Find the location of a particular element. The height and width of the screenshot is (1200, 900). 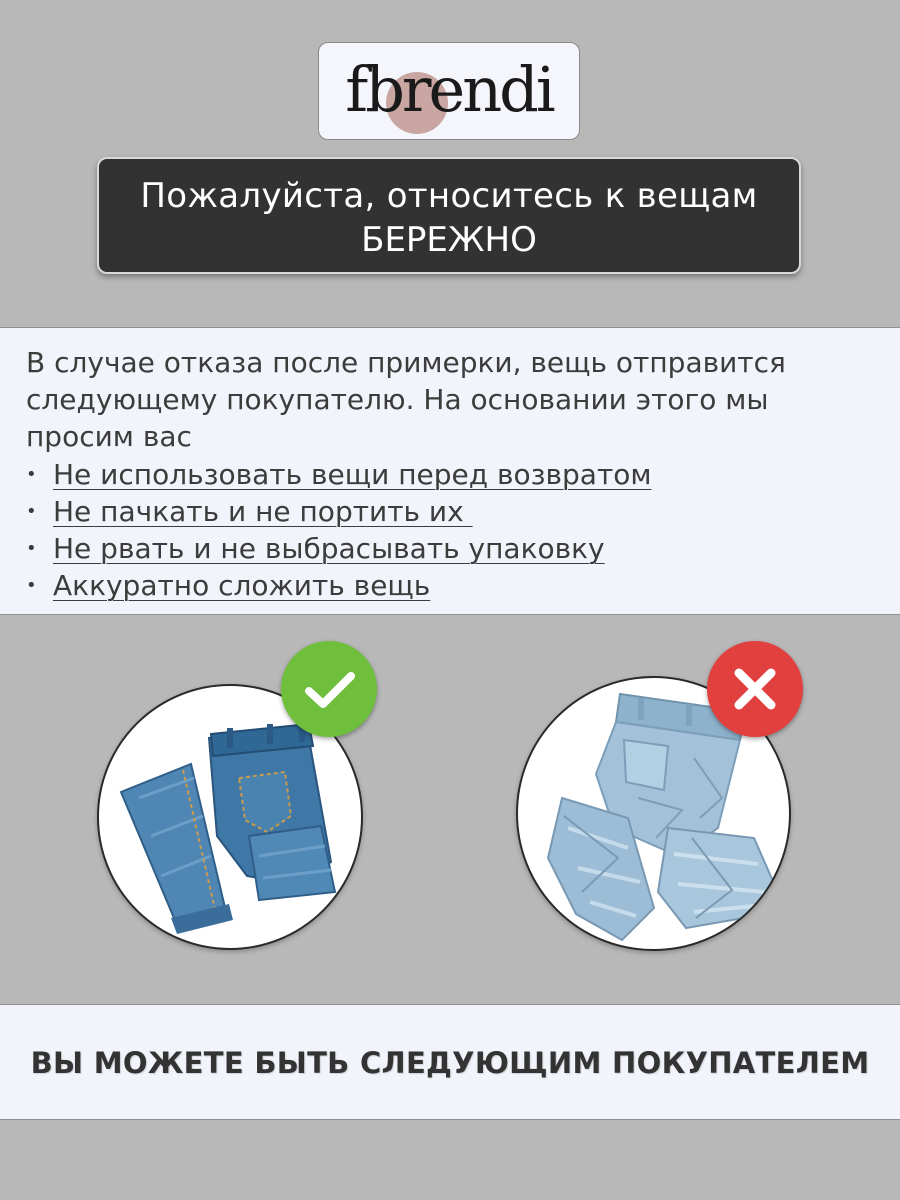

rule-item: • Не рвать и не выбрасывать упаковку is located at coordinates (451, 548).